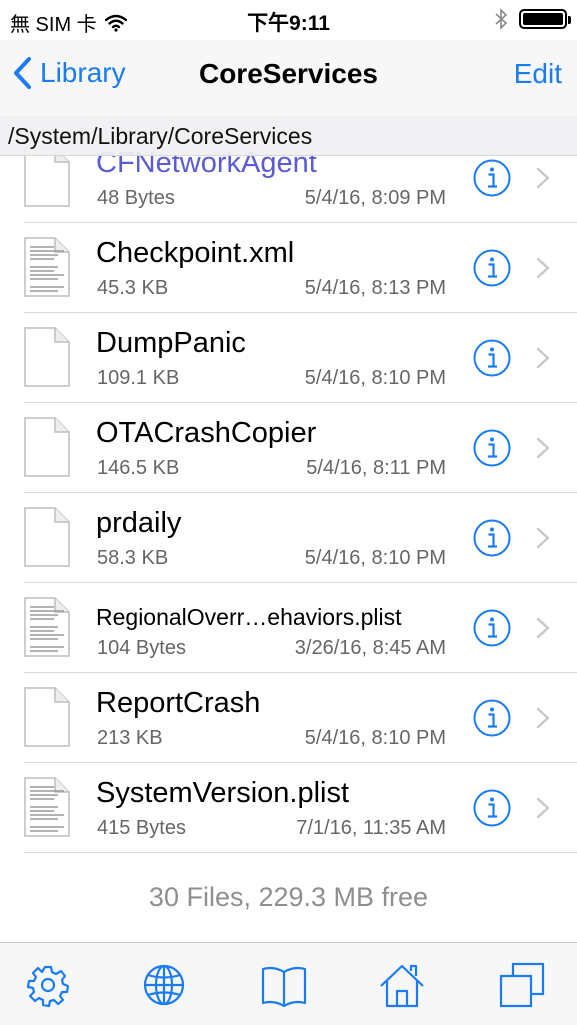 Image resolution: width=577 pixels, height=1025 pixels. What do you see at coordinates (249, 617) in the screenshot?
I see `file-name: RegionalOverr…ehaviors.plist` at bounding box center [249, 617].